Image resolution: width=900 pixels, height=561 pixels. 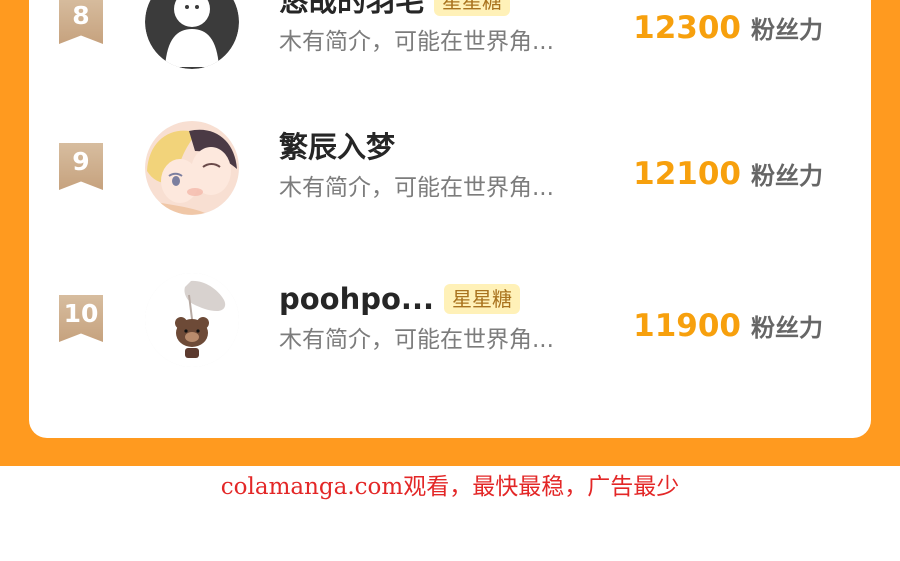 I want to click on anime-couple-avatar-icon, so click(x=192, y=168).